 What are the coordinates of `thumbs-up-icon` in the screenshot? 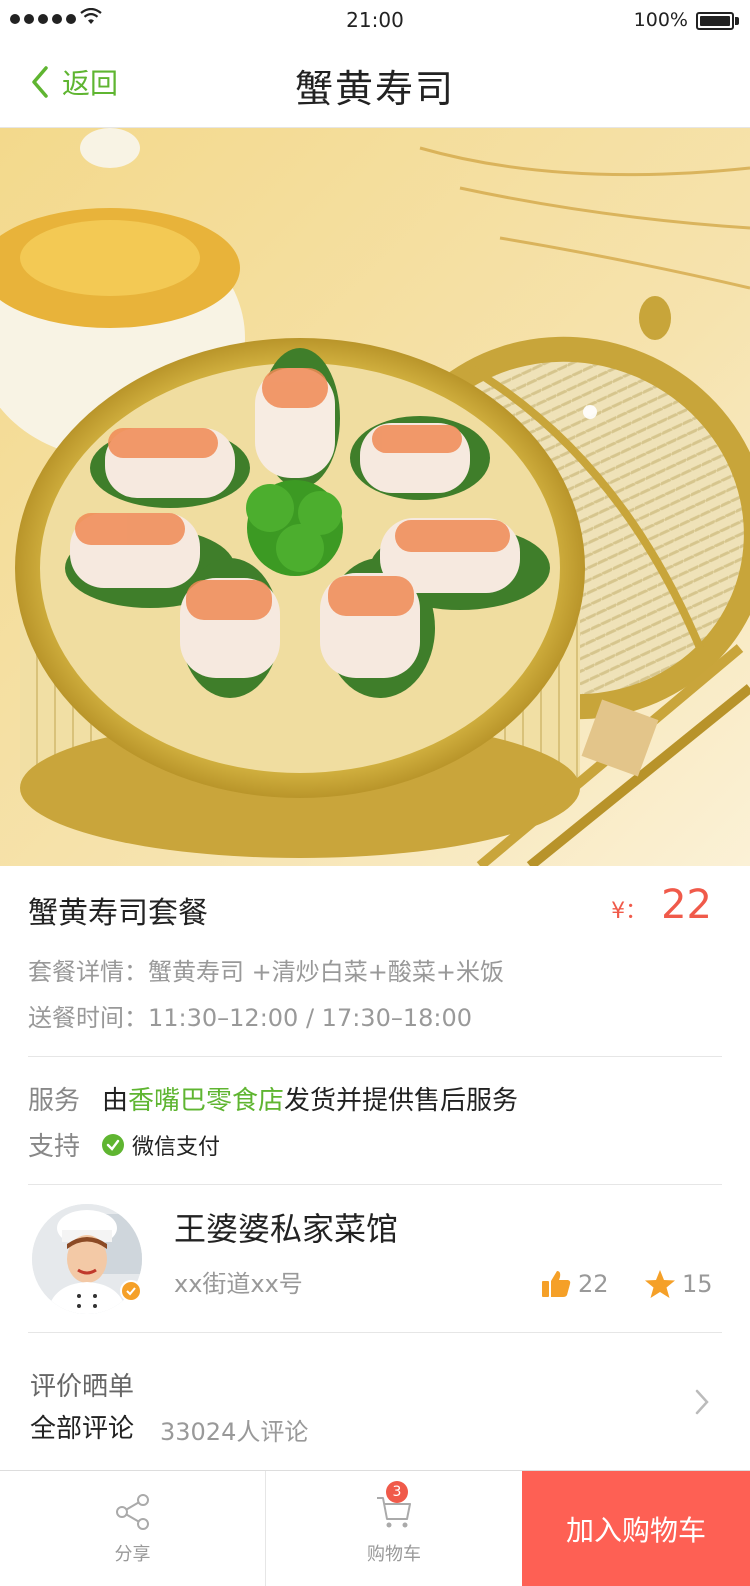 It's located at (556, 1284).